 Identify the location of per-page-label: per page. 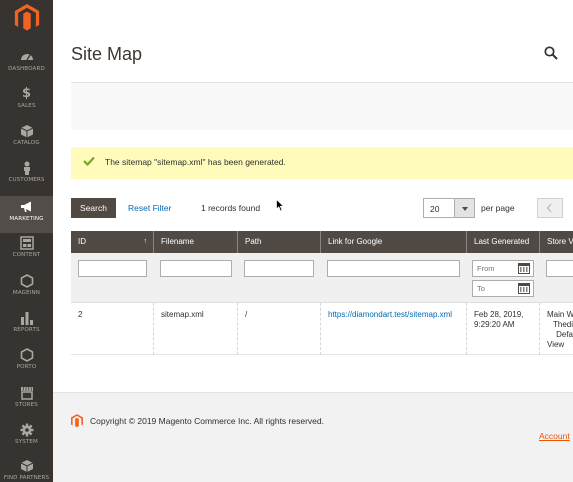
(498, 208).